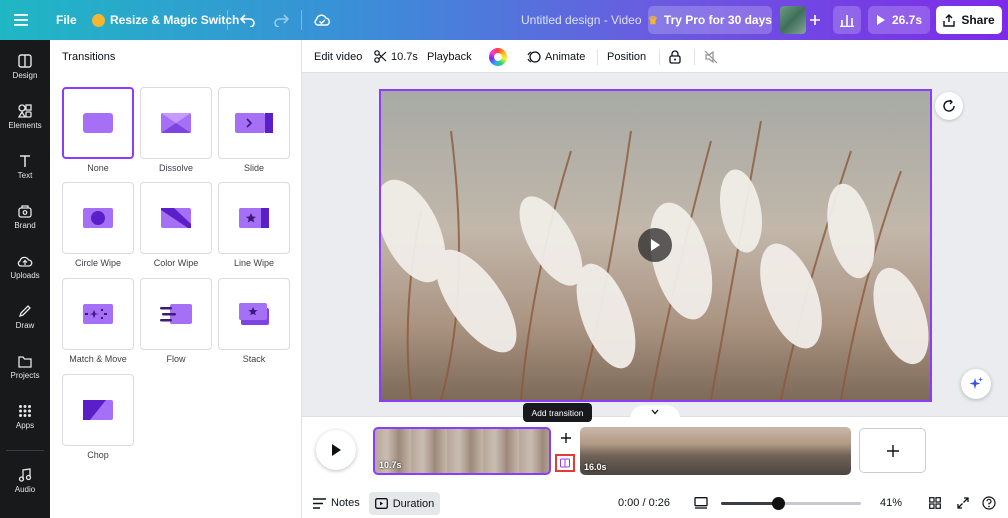 The height and width of the screenshot is (518, 1008). Describe the element at coordinates (98, 359) in the screenshot. I see `transition-label: Match & Move` at that location.